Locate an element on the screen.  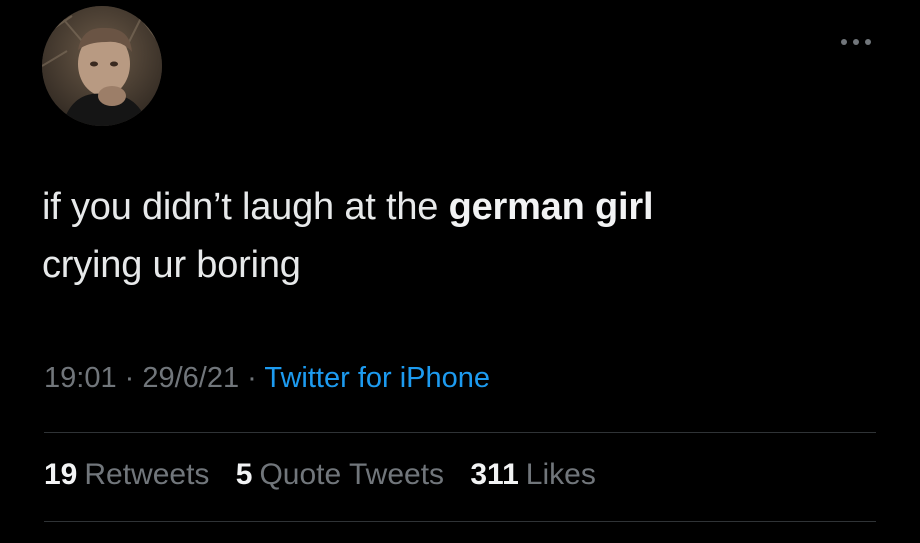
retweets-label: Retweets is located at coordinates (147, 474).